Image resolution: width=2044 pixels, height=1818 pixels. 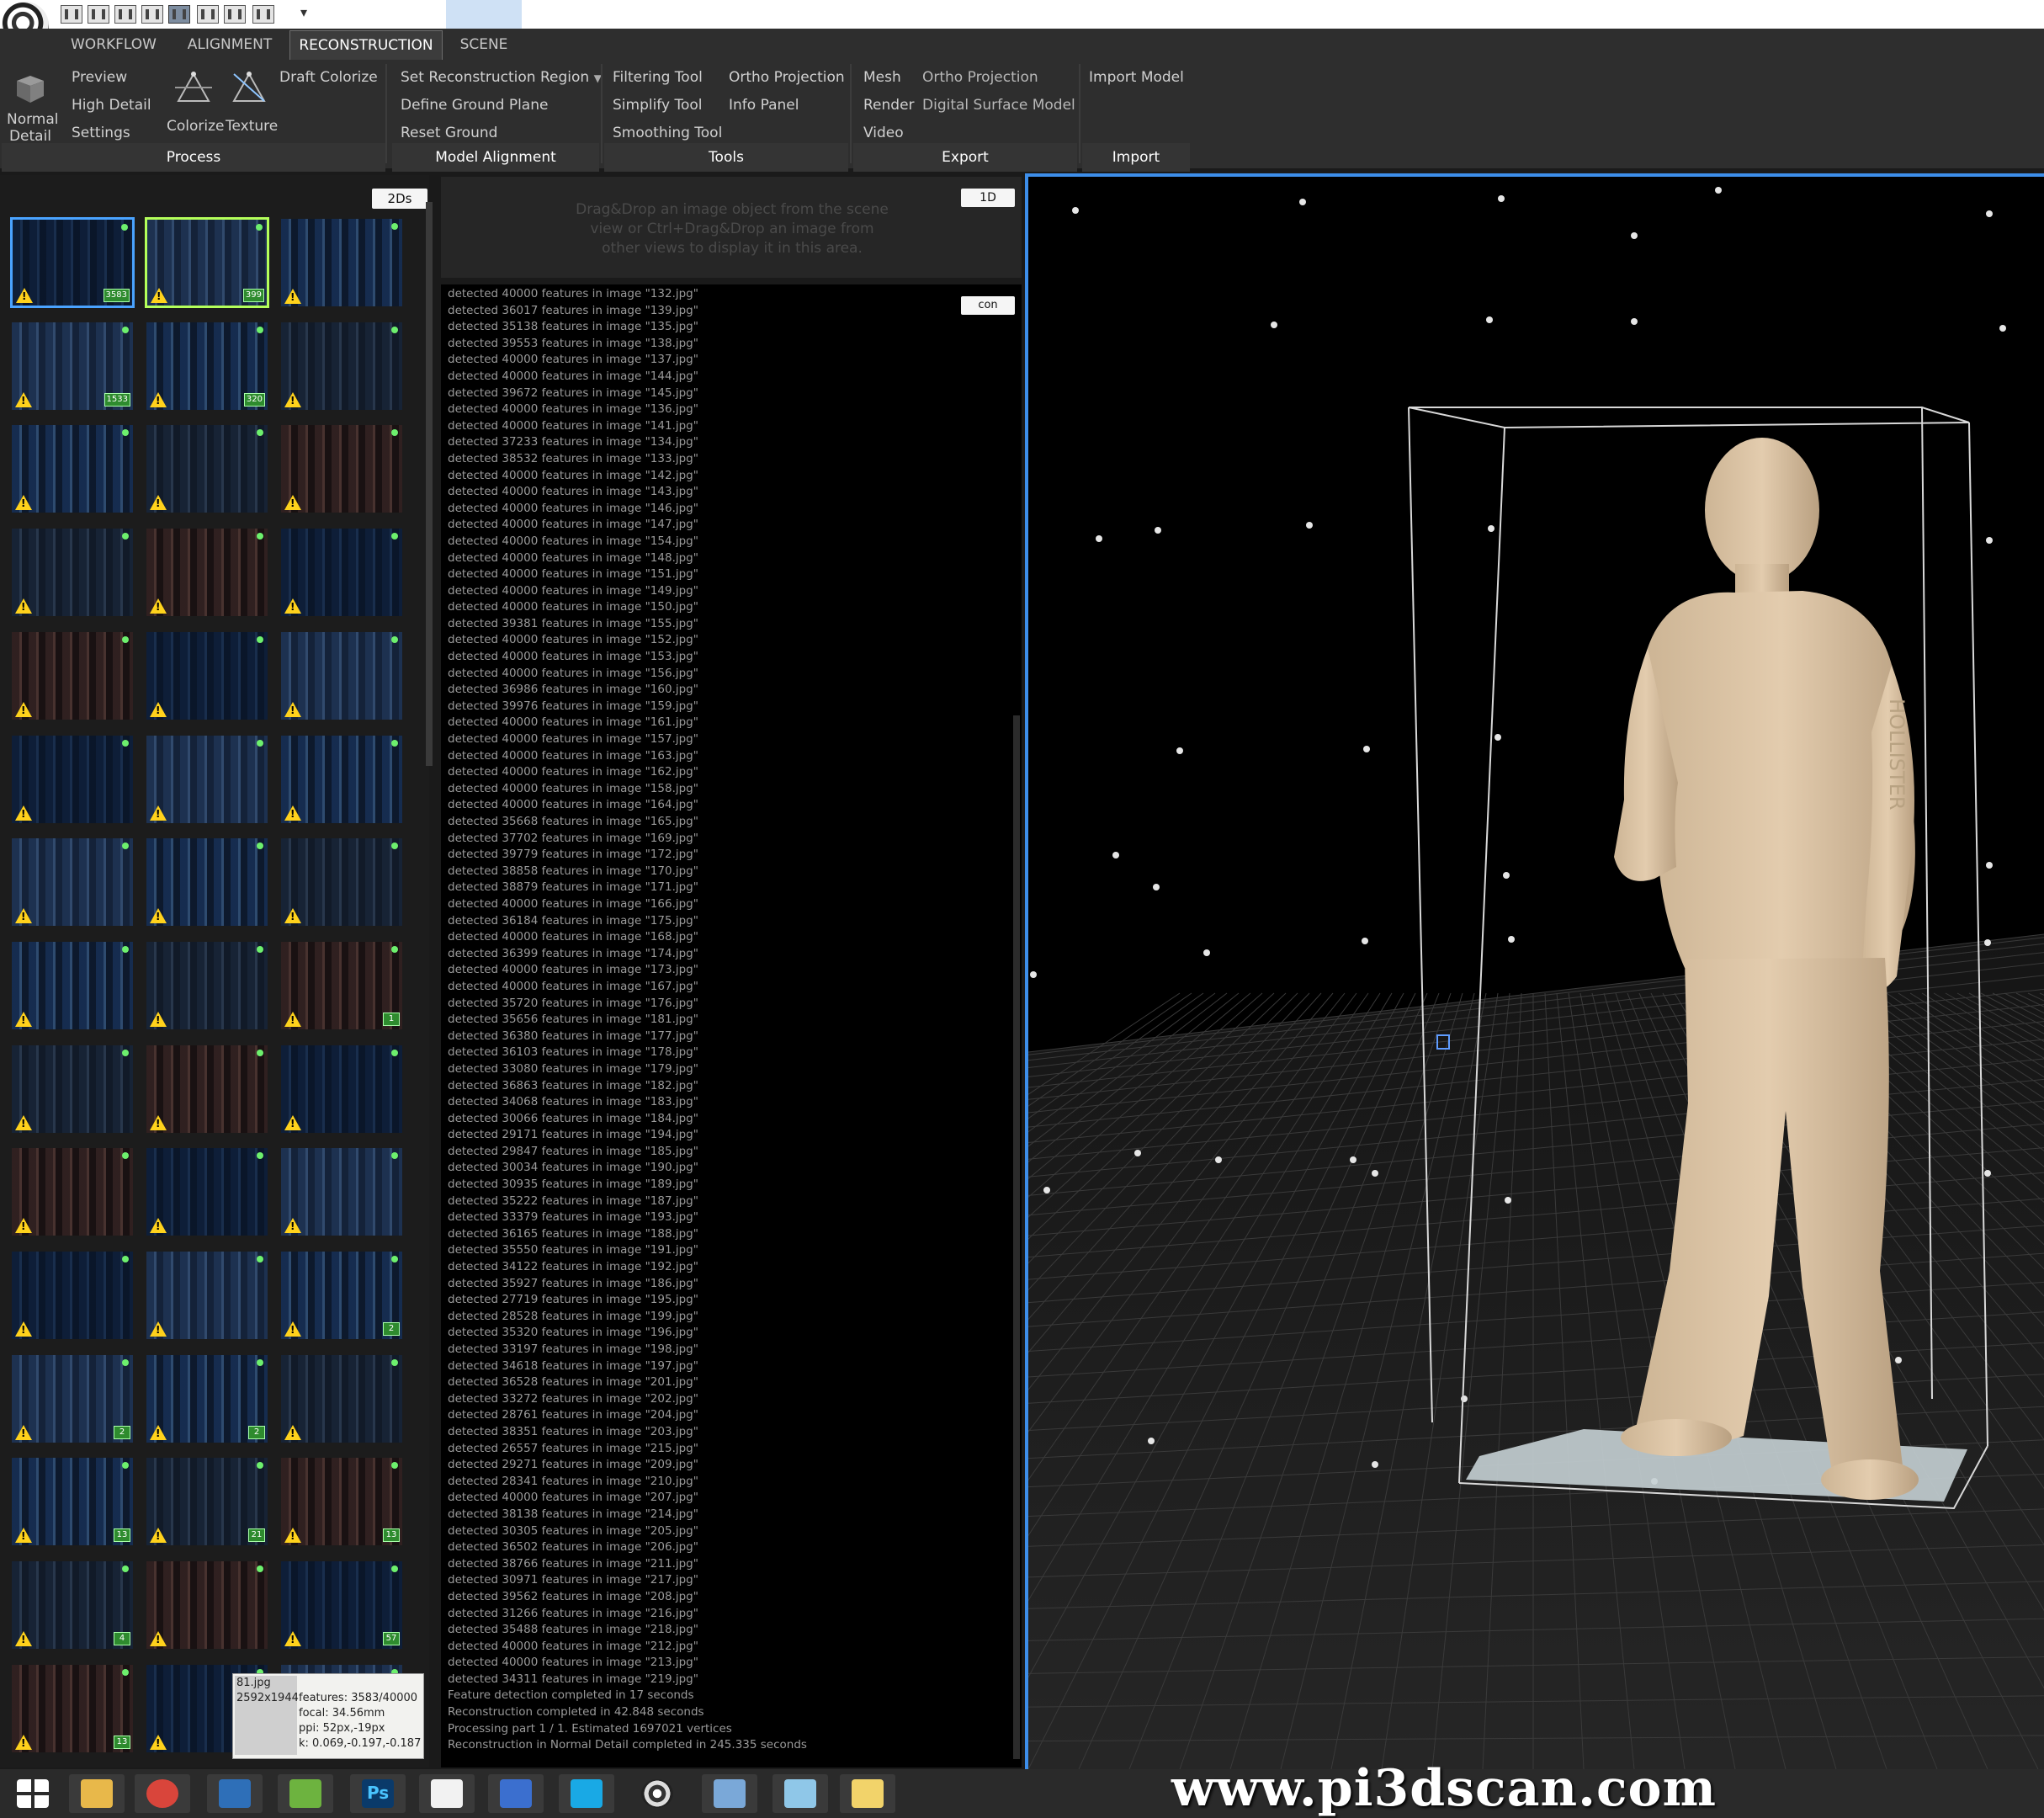 What do you see at coordinates (889, 105) in the screenshot?
I see `export-render-button: Render` at bounding box center [889, 105].